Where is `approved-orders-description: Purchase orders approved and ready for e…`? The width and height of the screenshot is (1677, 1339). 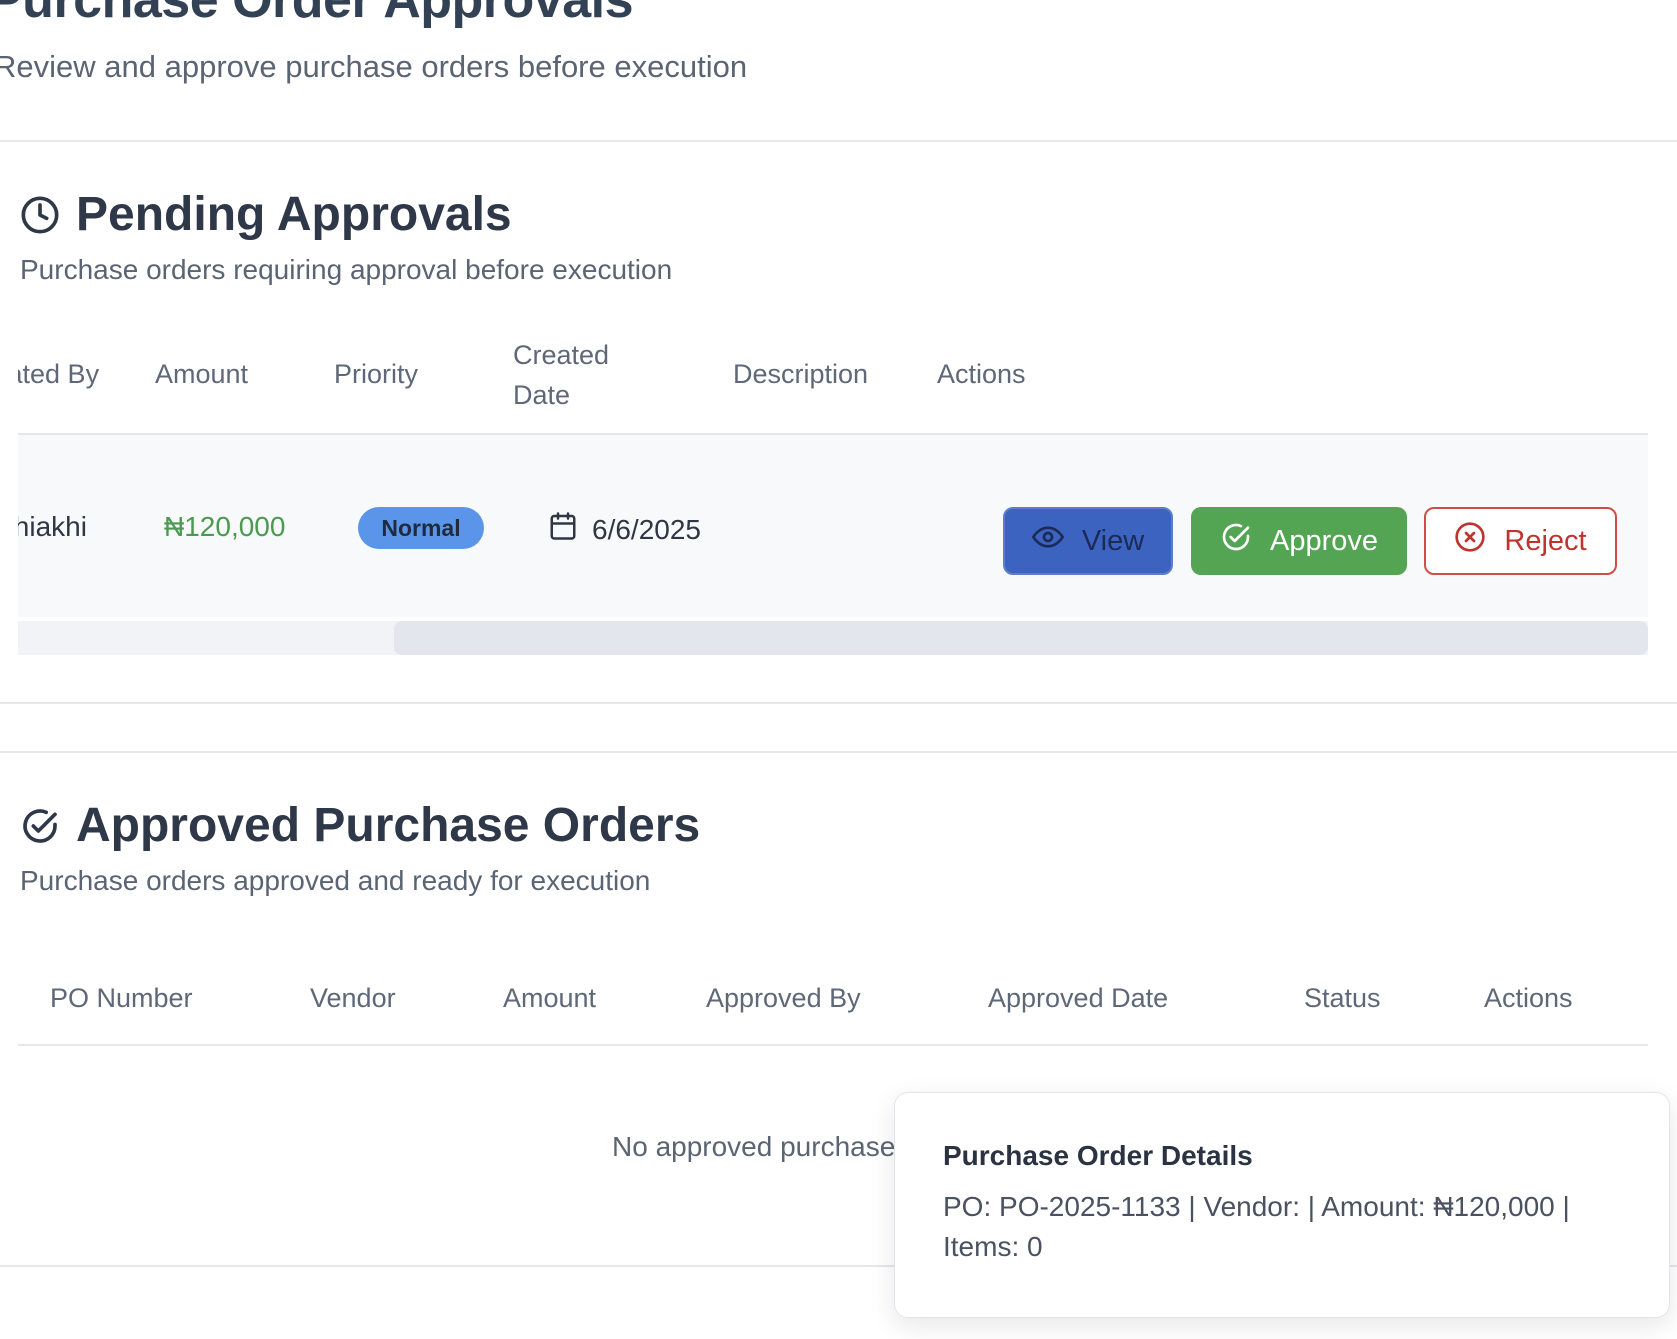 approved-orders-description: Purchase orders approved and ready for e… is located at coordinates (335, 880).